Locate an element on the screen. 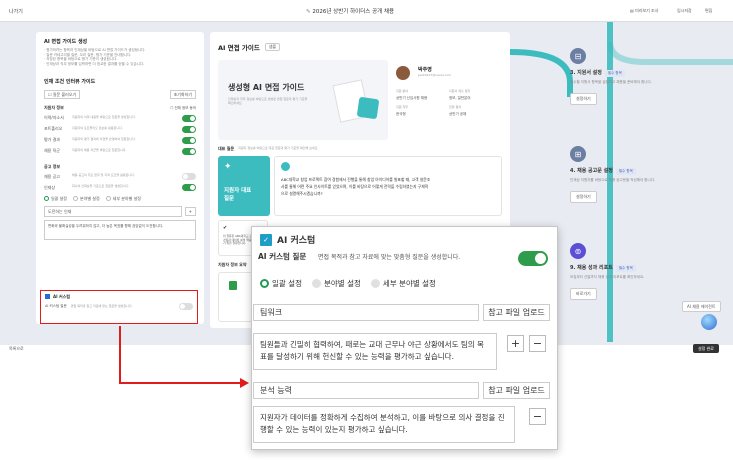 The width and height of the screenshot is (733, 460). option-desc: 채용 공고의 주요 업무 및 자격 요건을 활용합니다. is located at coordinates (103, 175).